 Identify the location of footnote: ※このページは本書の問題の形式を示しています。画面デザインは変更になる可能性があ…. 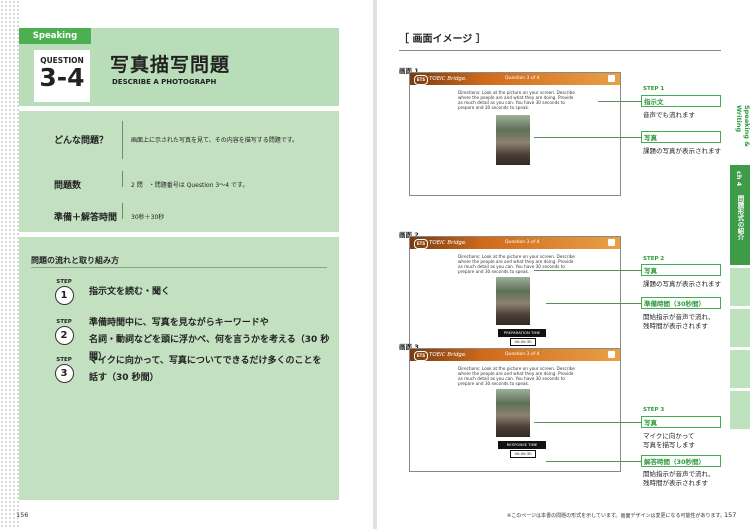
(616, 516).